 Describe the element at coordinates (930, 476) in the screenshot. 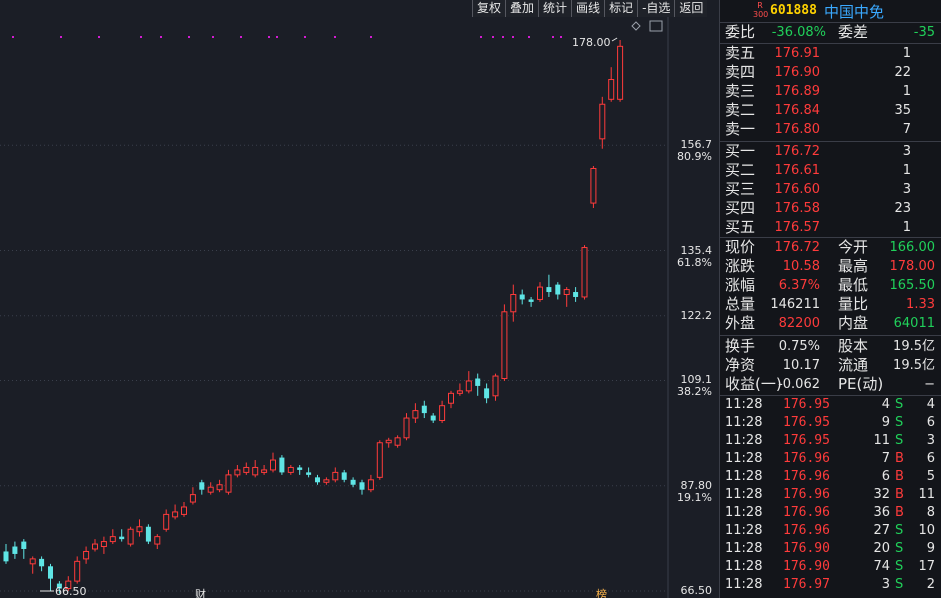

I see `tick-count: 5` at that location.